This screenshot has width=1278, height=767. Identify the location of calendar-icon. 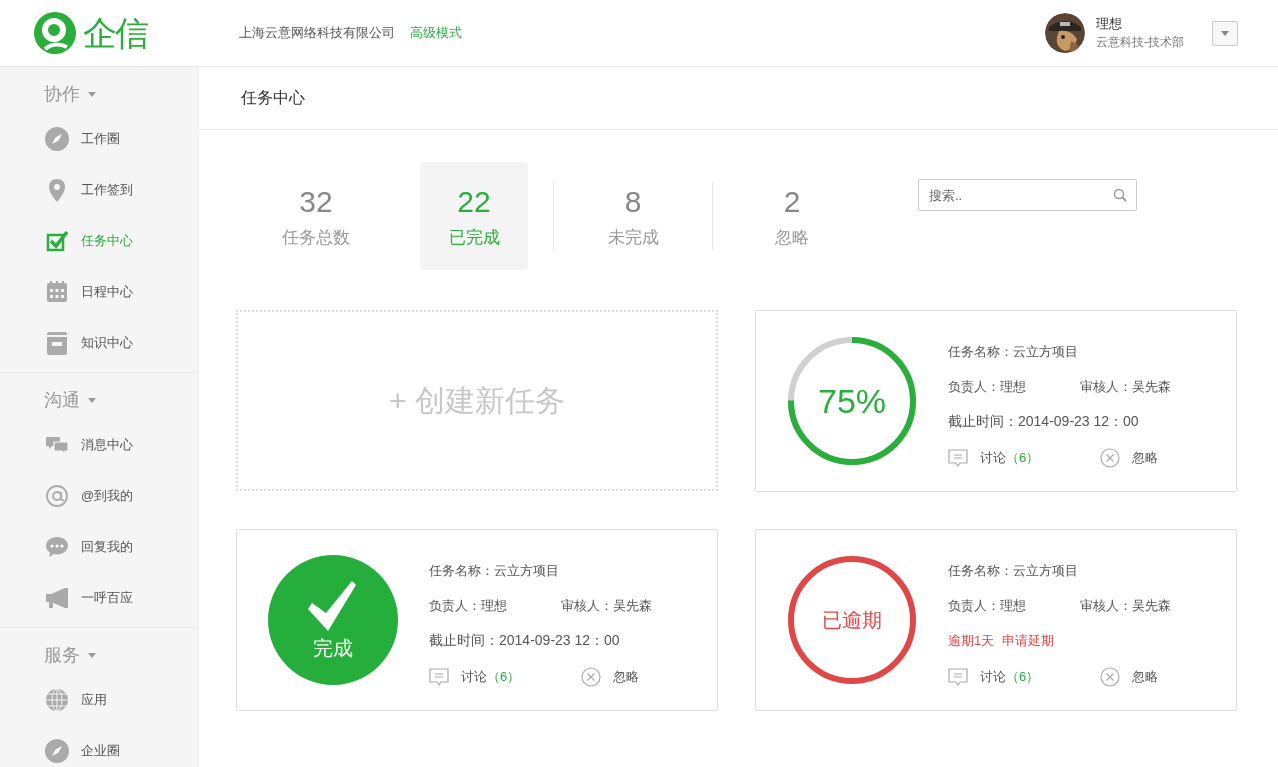
(57, 291).